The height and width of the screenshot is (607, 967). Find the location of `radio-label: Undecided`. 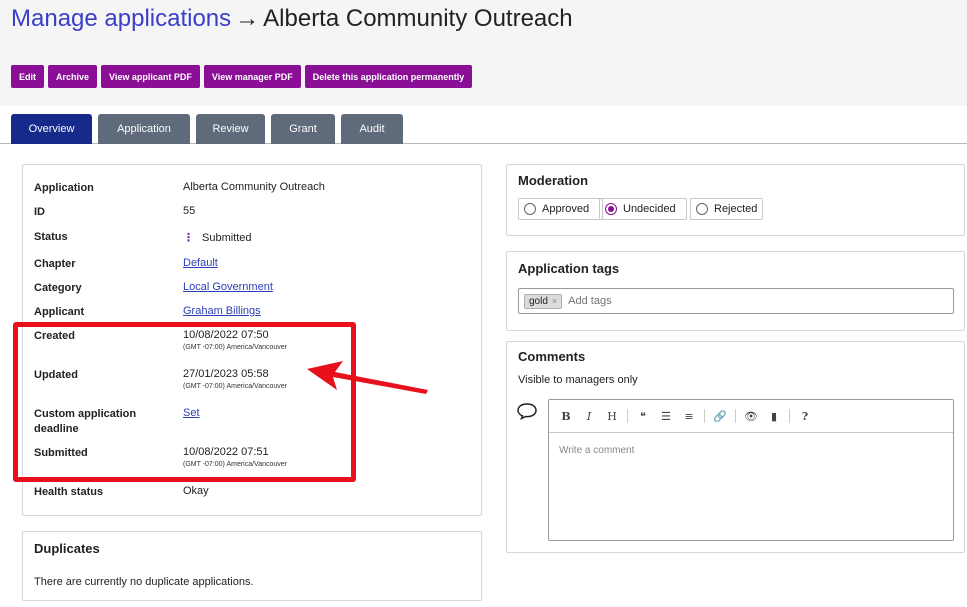

radio-label: Undecided is located at coordinates (649, 209).